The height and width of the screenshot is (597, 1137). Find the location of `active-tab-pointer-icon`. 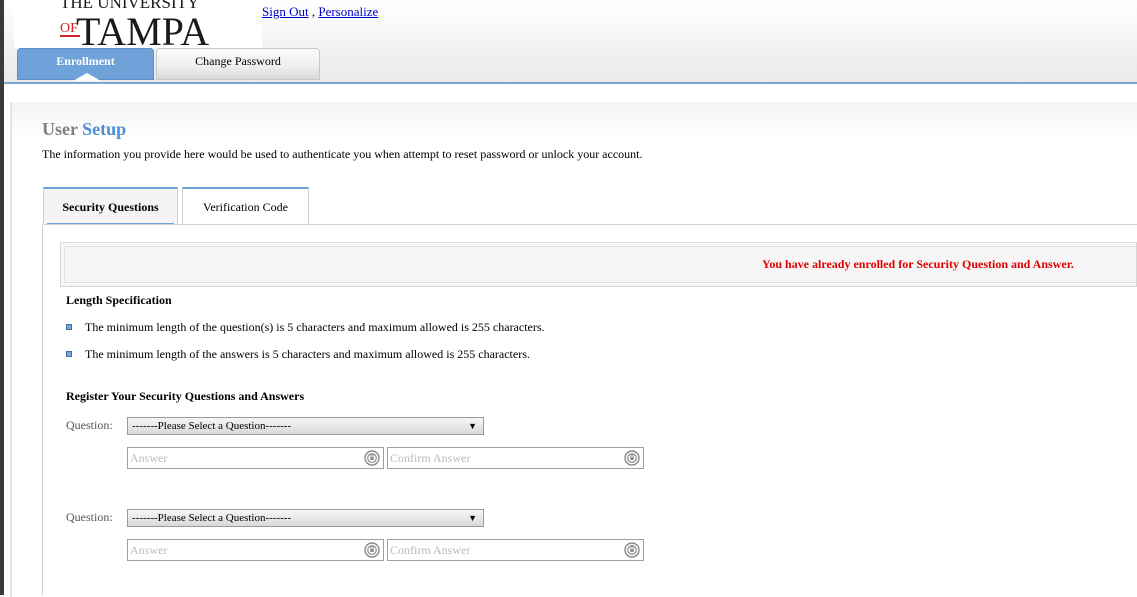

active-tab-pointer-icon is located at coordinates (87, 77).